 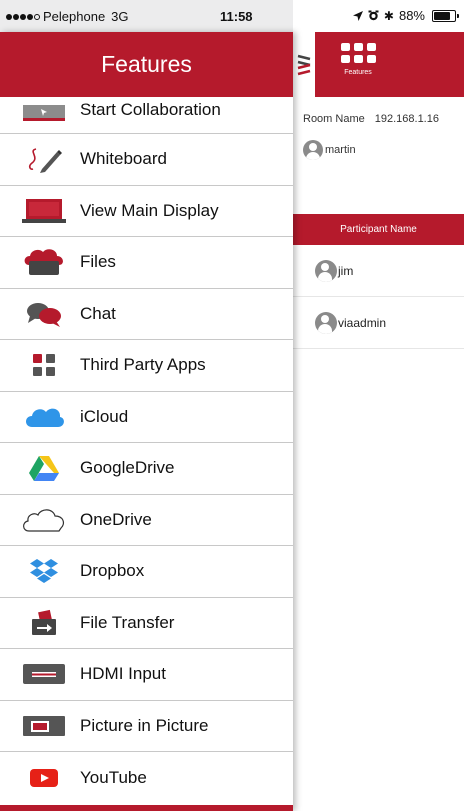 I want to click on feature-view-main-display: View Main Display, so click(x=146, y=211).